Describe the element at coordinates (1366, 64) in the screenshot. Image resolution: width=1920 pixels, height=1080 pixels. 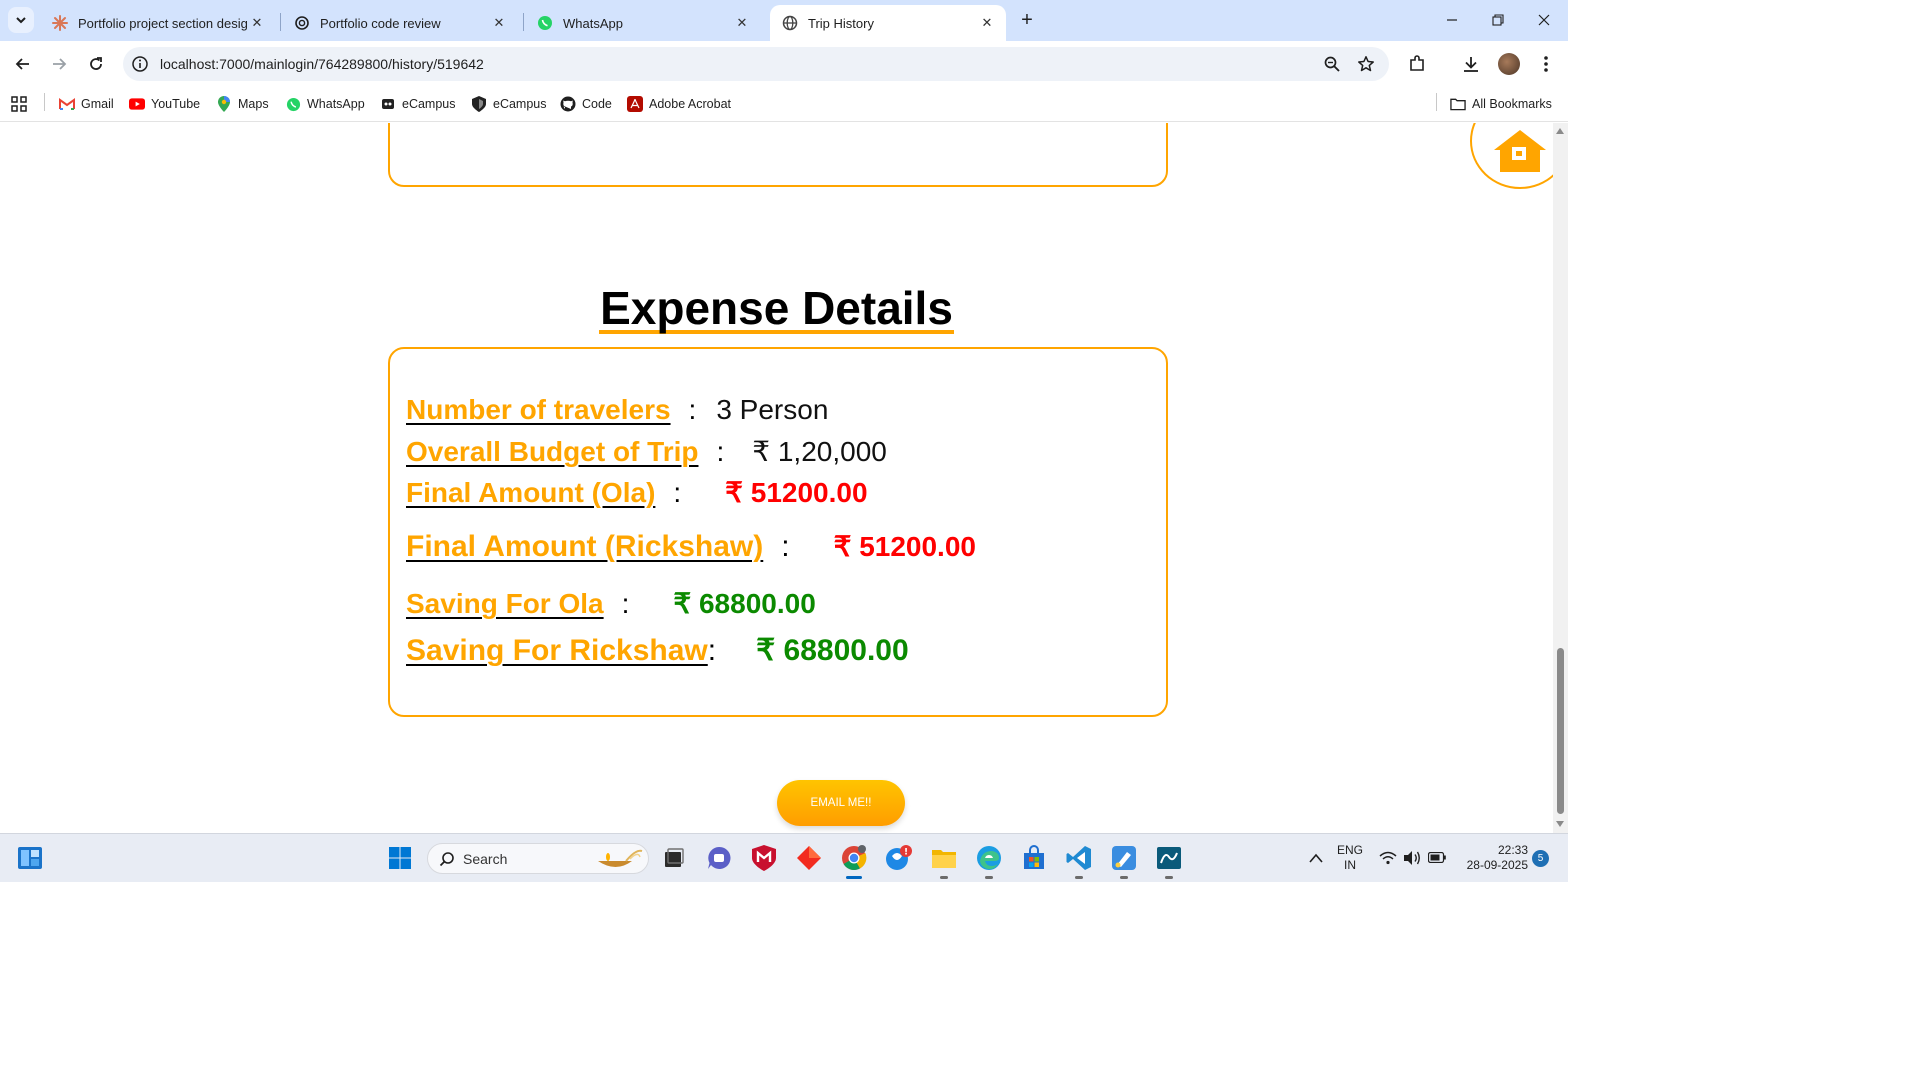
I see `star-icon` at that location.